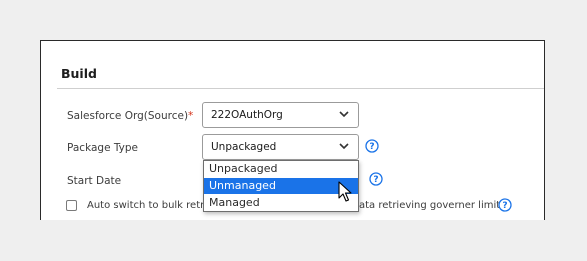  Describe the element at coordinates (280, 147) in the screenshot. I see `package-type-select: Unpackaged` at that location.